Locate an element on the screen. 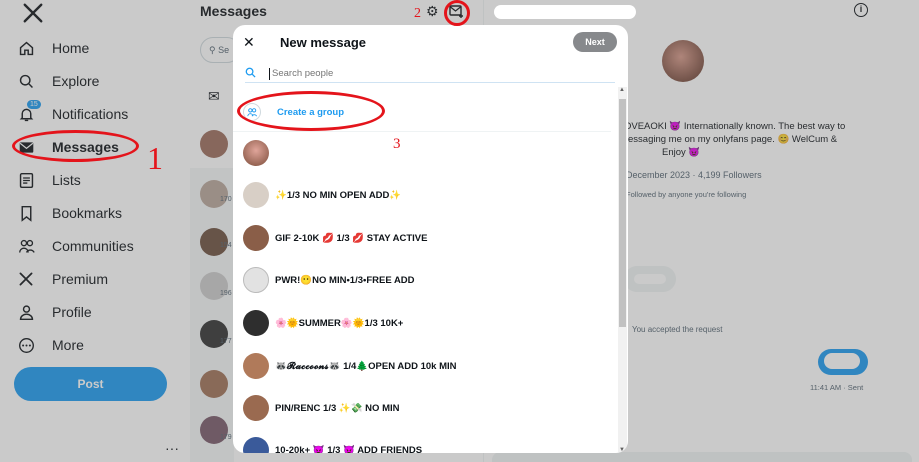 The image size is (919, 462). nav-item-explore: Explore is located at coordinates (57, 81).